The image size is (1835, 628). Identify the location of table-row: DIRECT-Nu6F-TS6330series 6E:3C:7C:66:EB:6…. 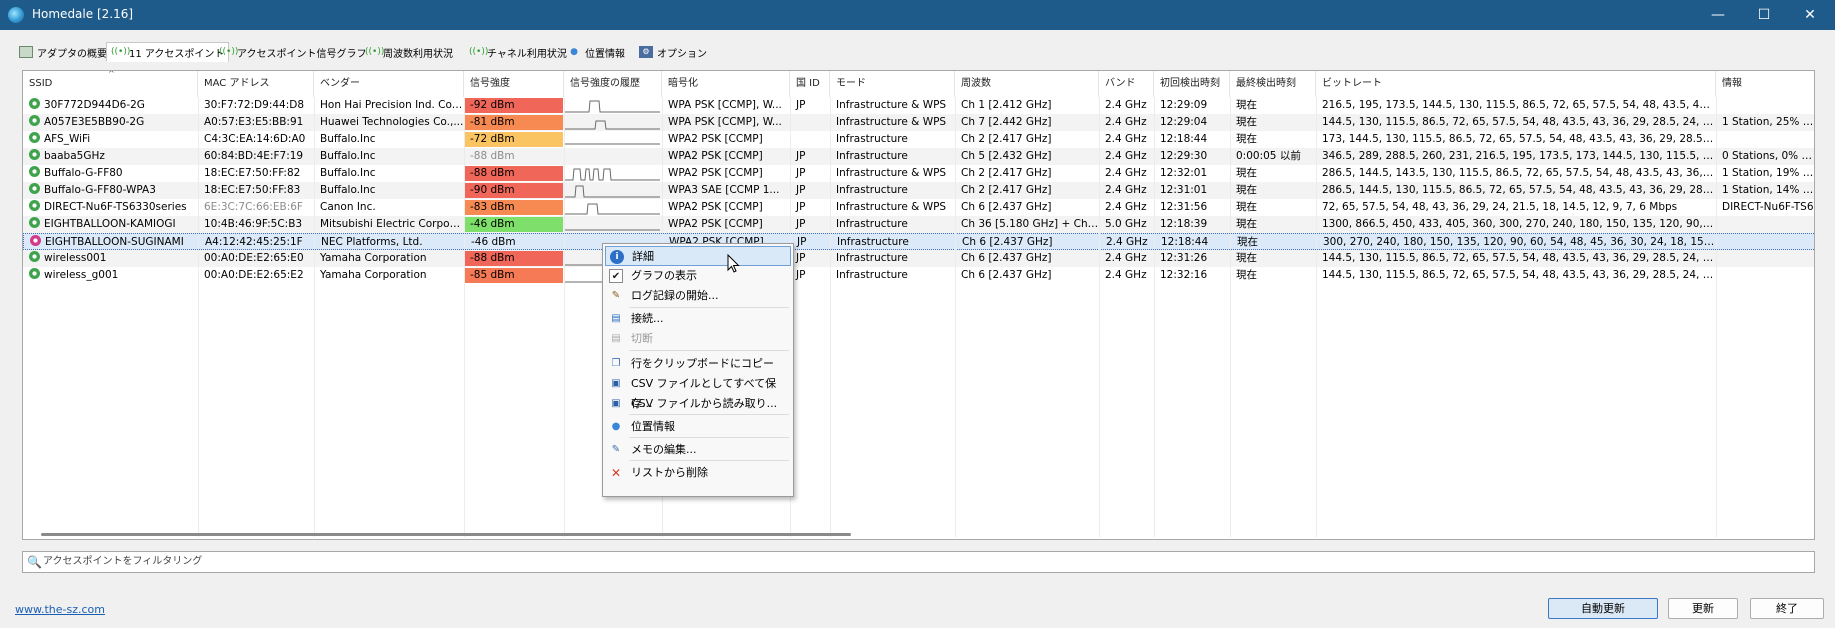
(918, 207).